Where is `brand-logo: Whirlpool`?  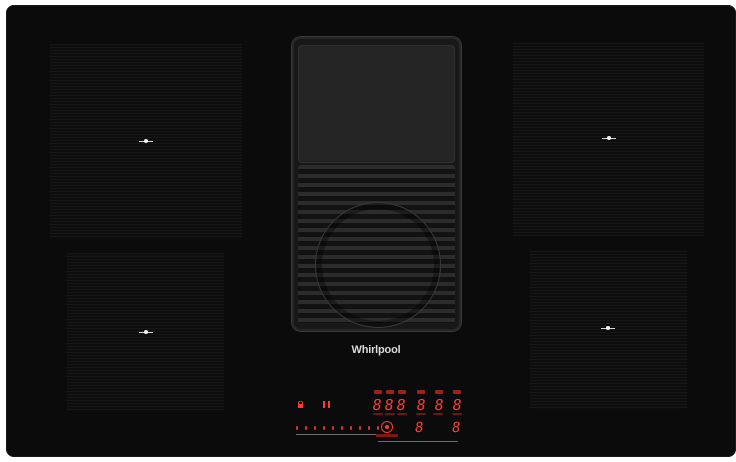 brand-logo: Whirlpool is located at coordinates (376, 350).